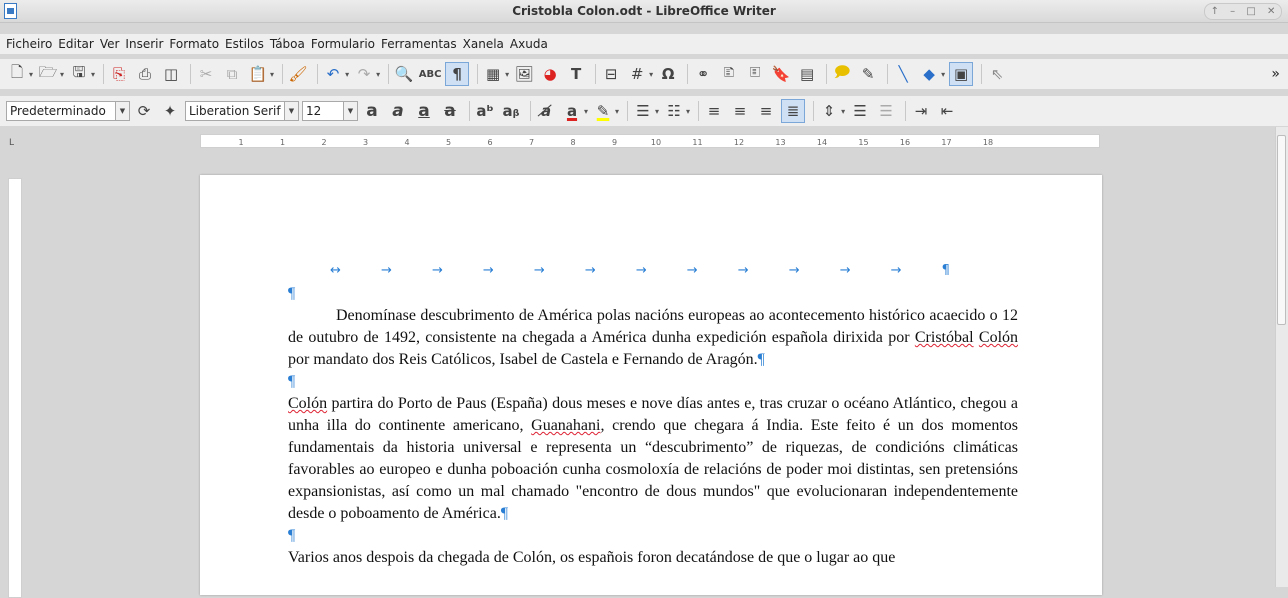 The height and width of the screenshot is (598, 1288). Describe the element at coordinates (586, 111) in the screenshot. I see `font-color-dropdown-icon: ▾` at that location.